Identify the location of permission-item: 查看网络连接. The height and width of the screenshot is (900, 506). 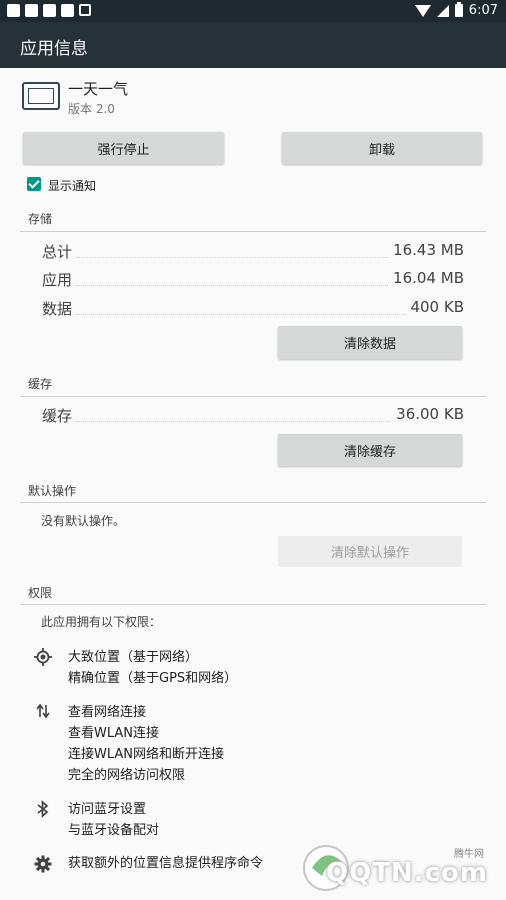
(107, 712).